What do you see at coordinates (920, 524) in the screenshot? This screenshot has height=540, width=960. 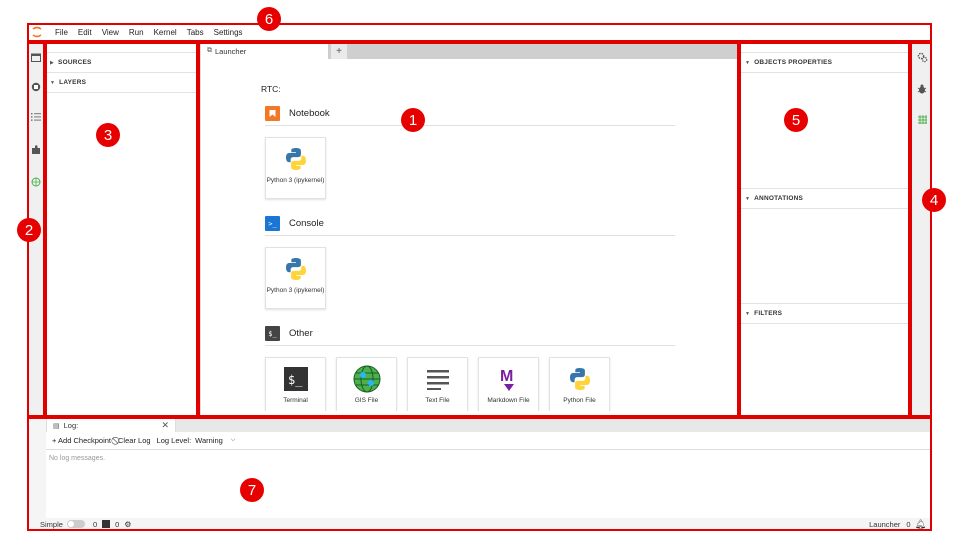 I see `bell-icon: 🔔︎` at bounding box center [920, 524].